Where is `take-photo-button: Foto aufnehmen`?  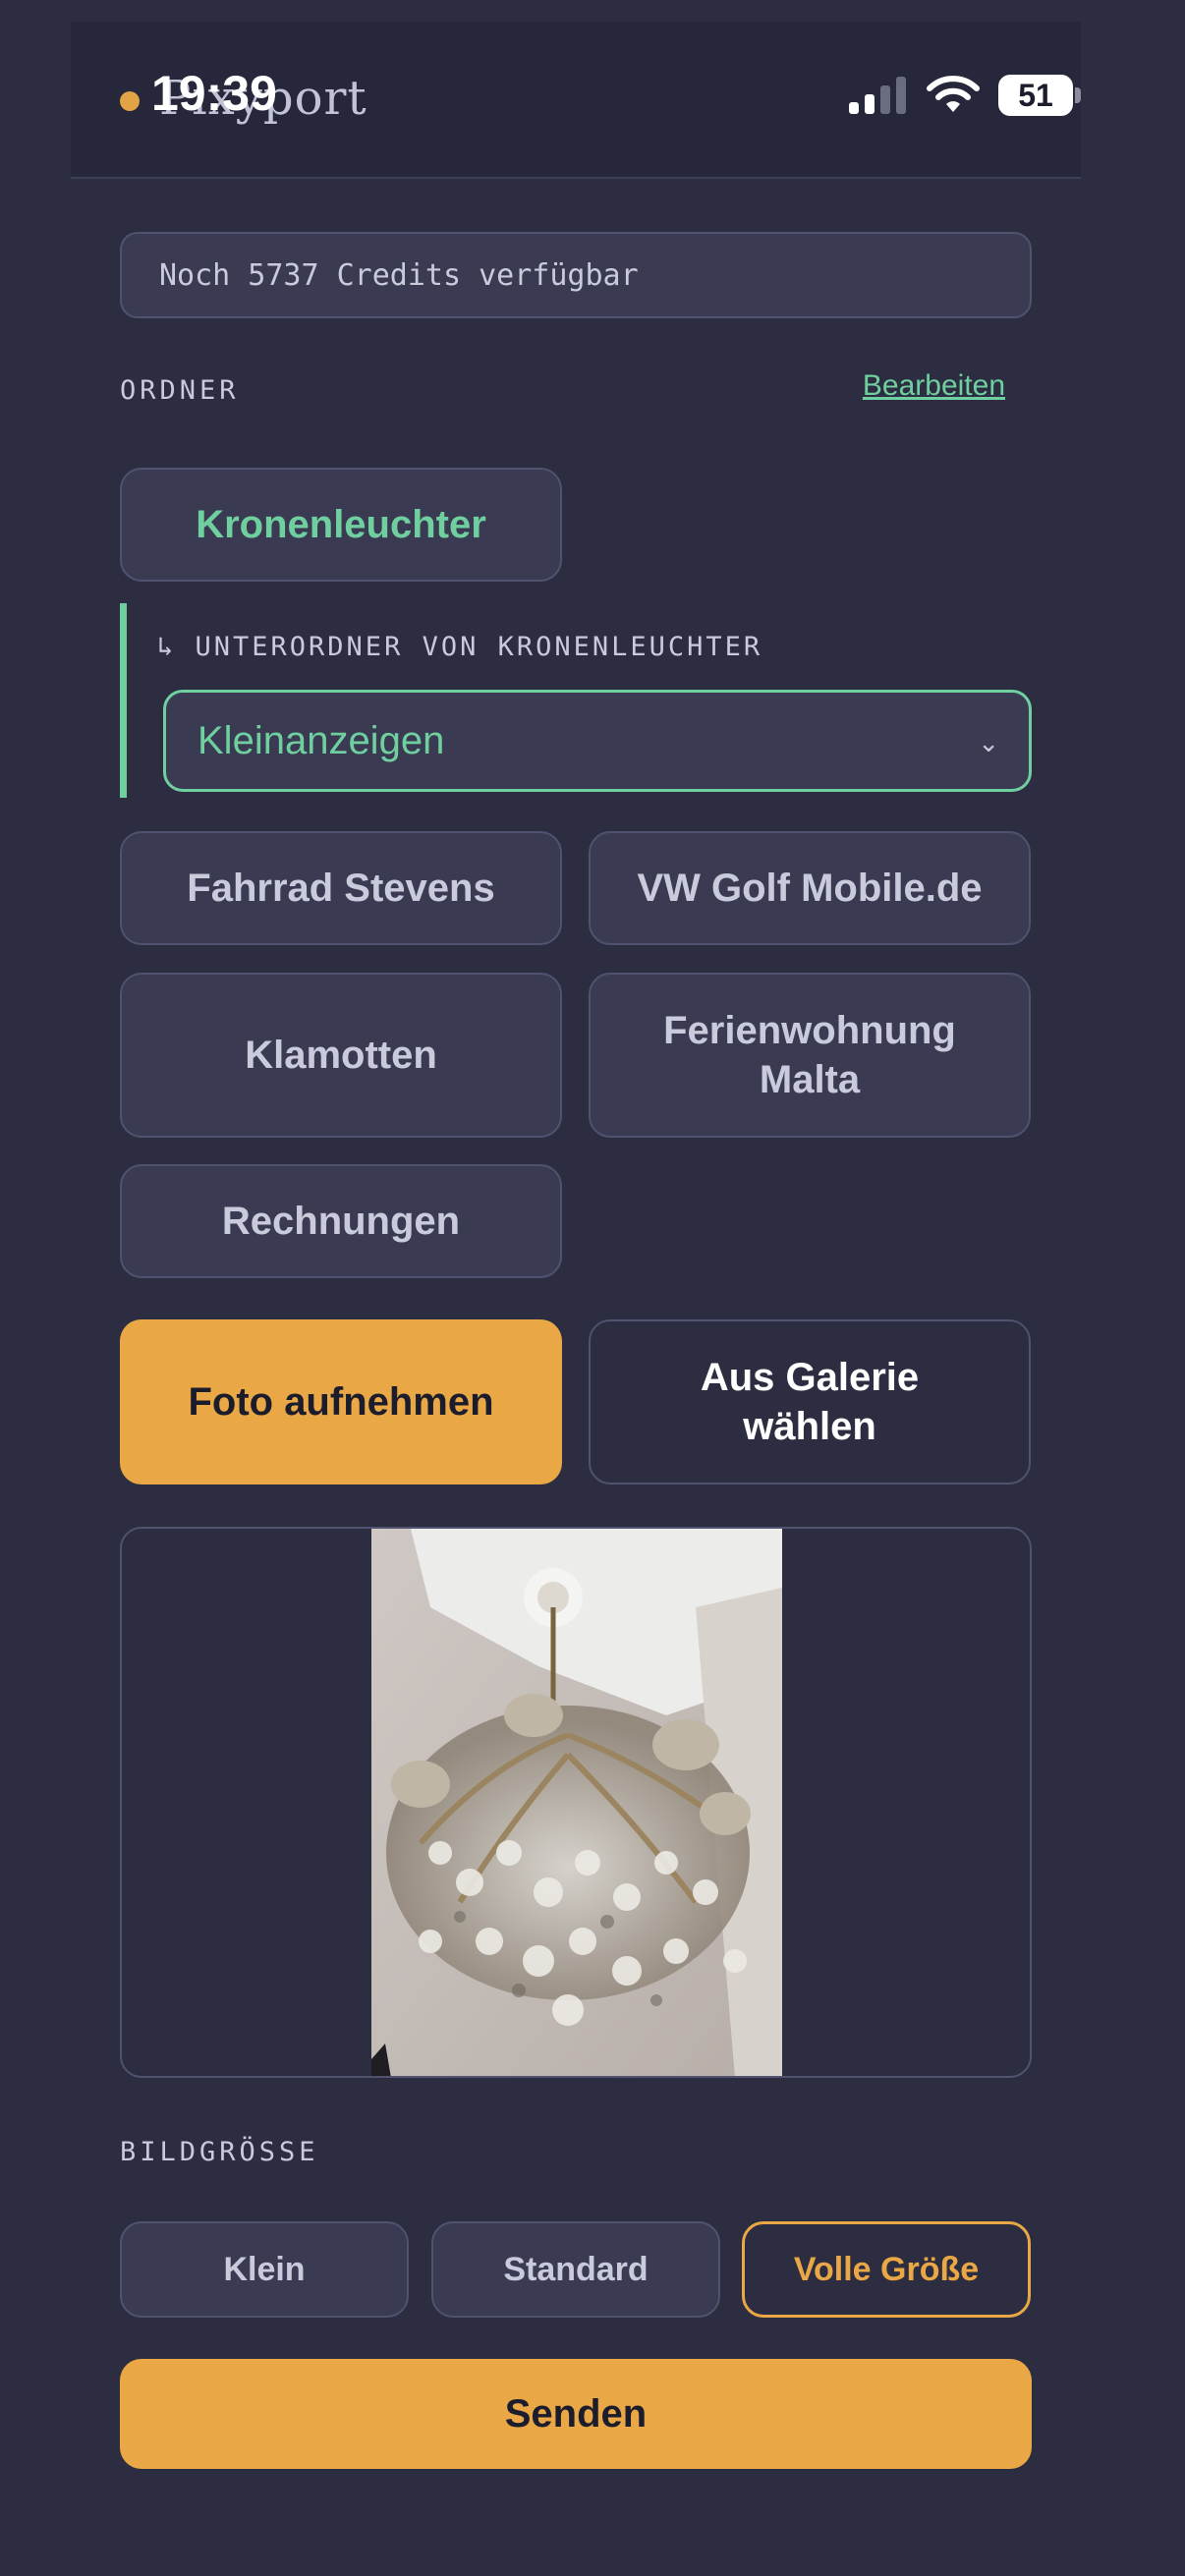 take-photo-button: Foto aufnehmen is located at coordinates (341, 1401).